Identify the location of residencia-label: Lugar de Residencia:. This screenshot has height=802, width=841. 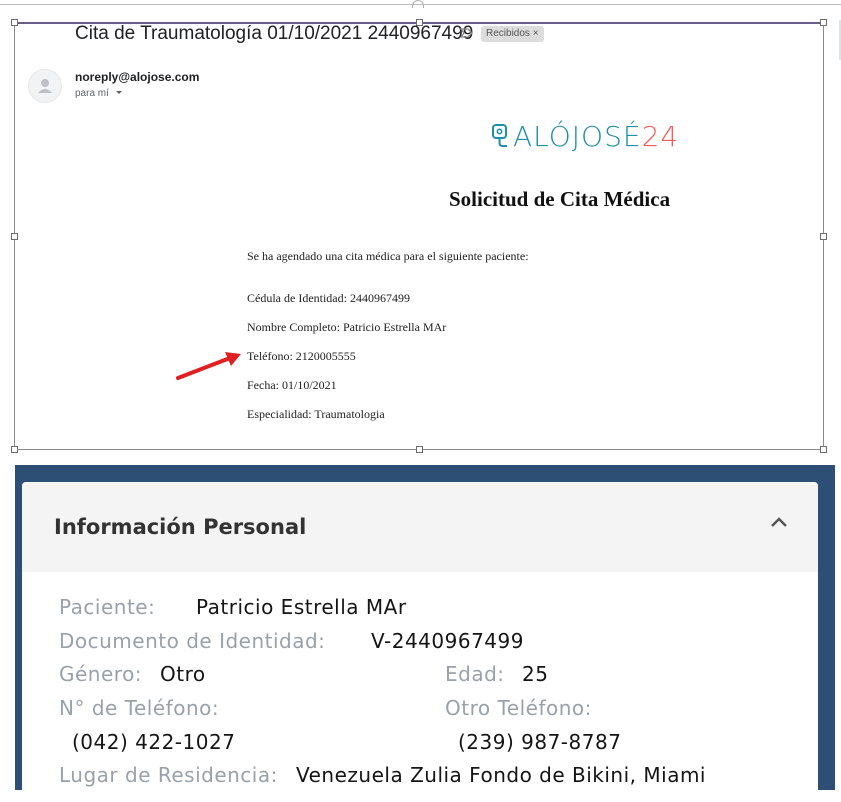
(168, 775).